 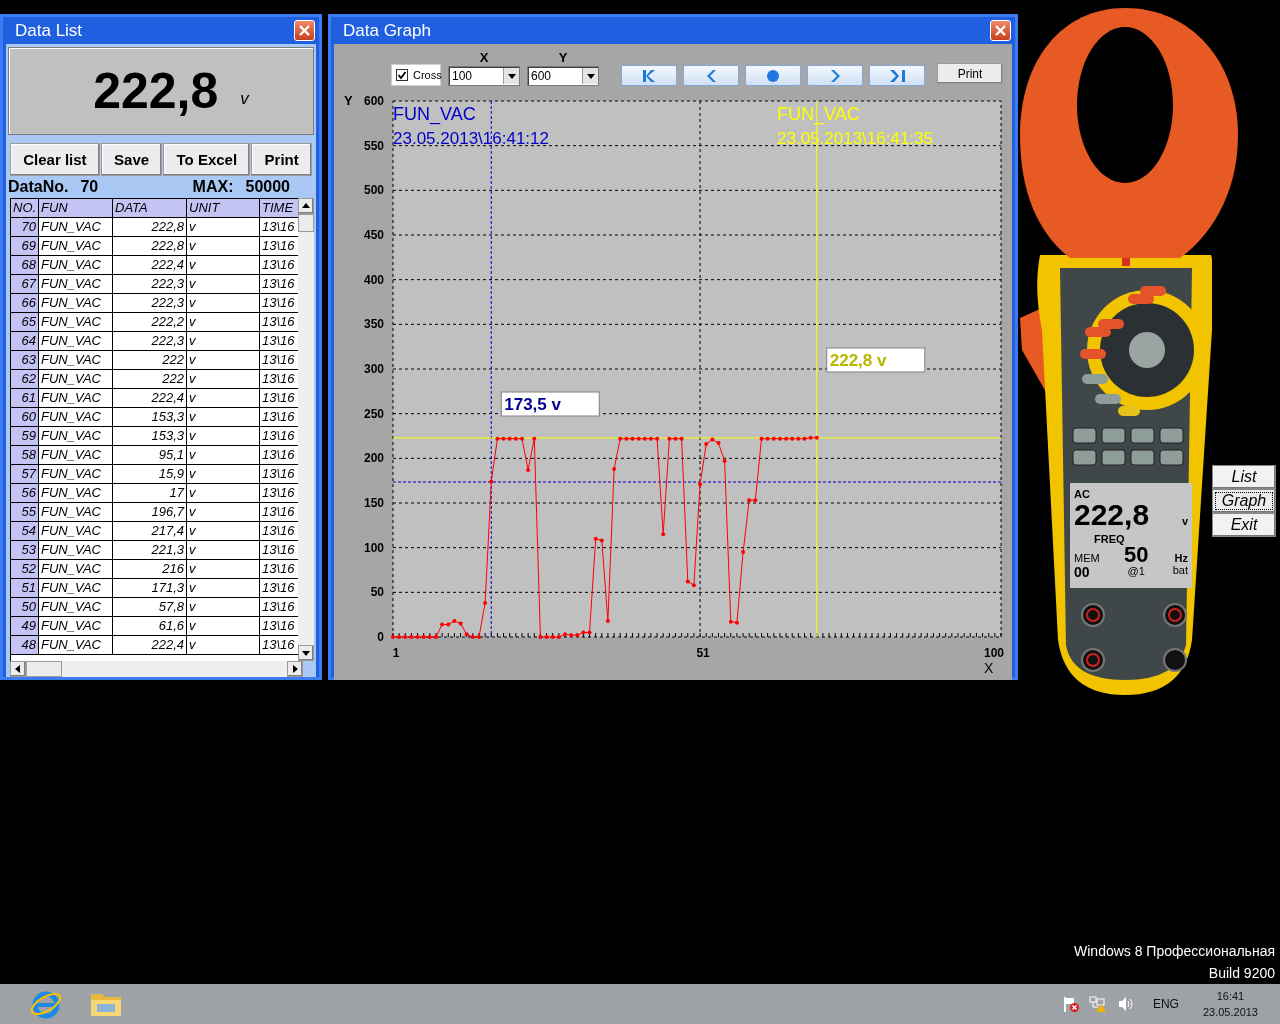 What do you see at coordinates (150, 303) in the screenshot?
I see `table-cell: 222,3` at bounding box center [150, 303].